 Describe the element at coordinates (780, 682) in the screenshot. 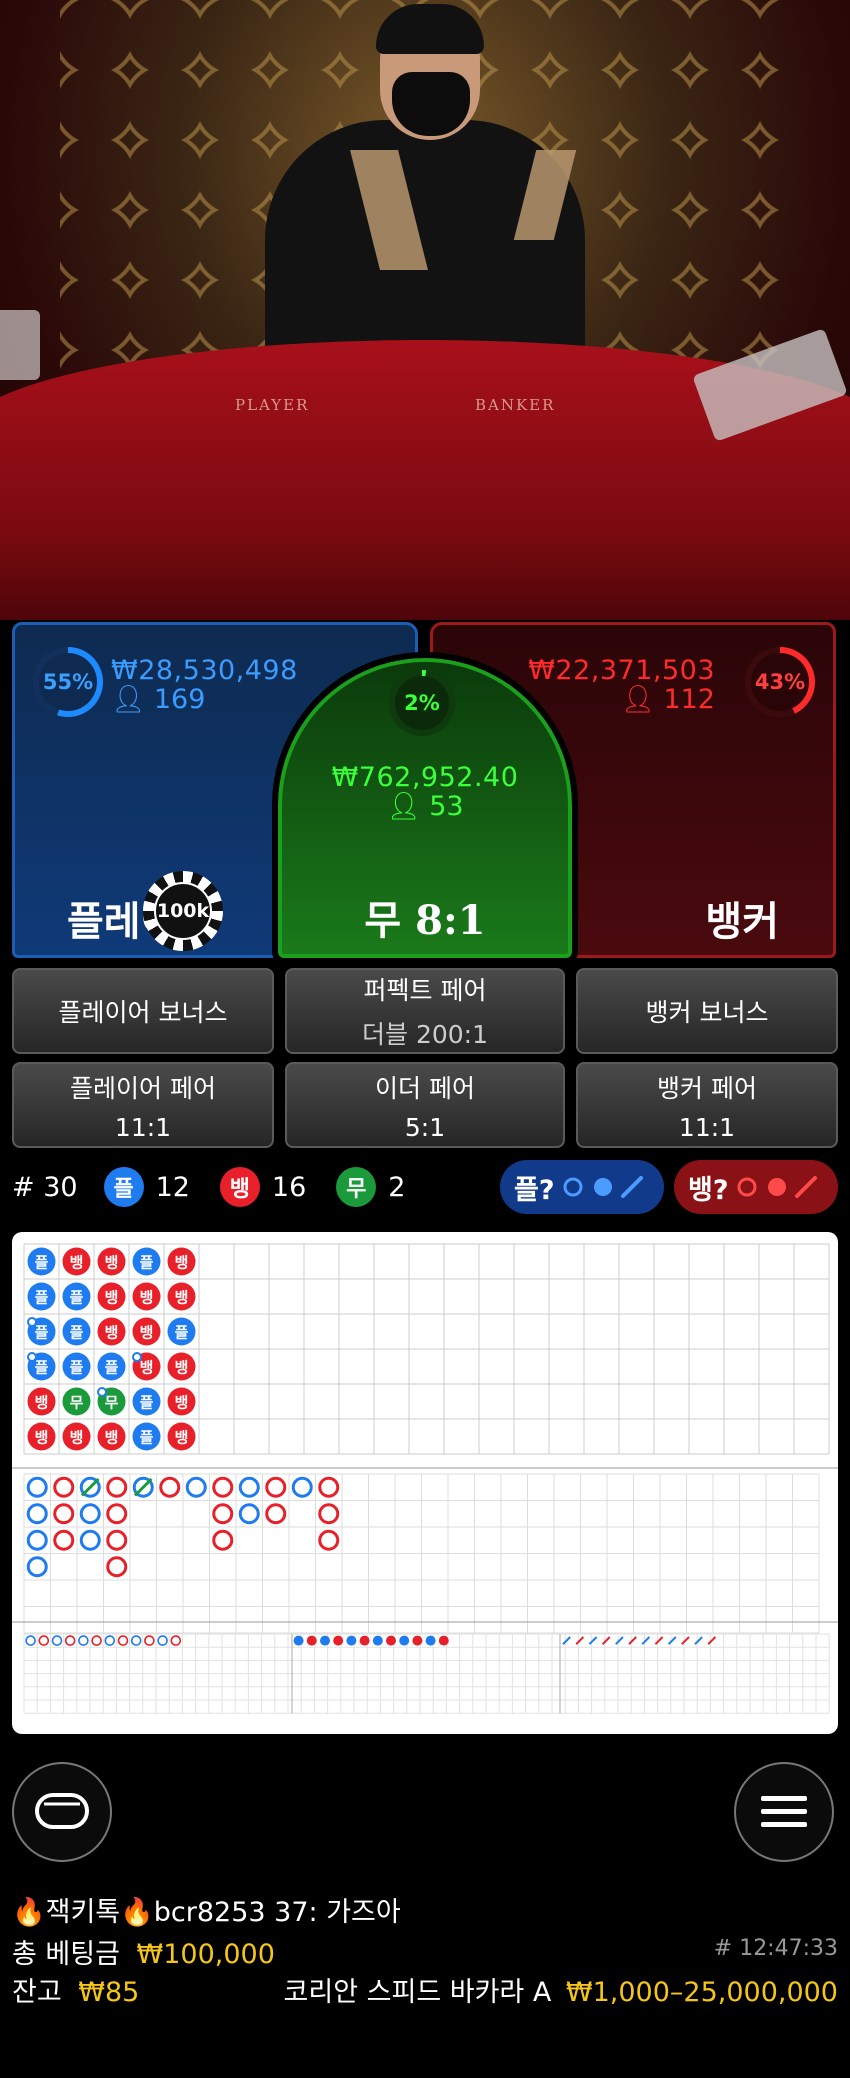

I see `banker-percent: 43%` at that location.